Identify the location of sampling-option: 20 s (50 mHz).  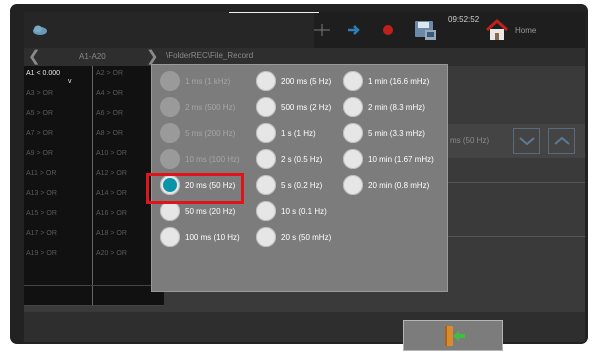
(293, 237).